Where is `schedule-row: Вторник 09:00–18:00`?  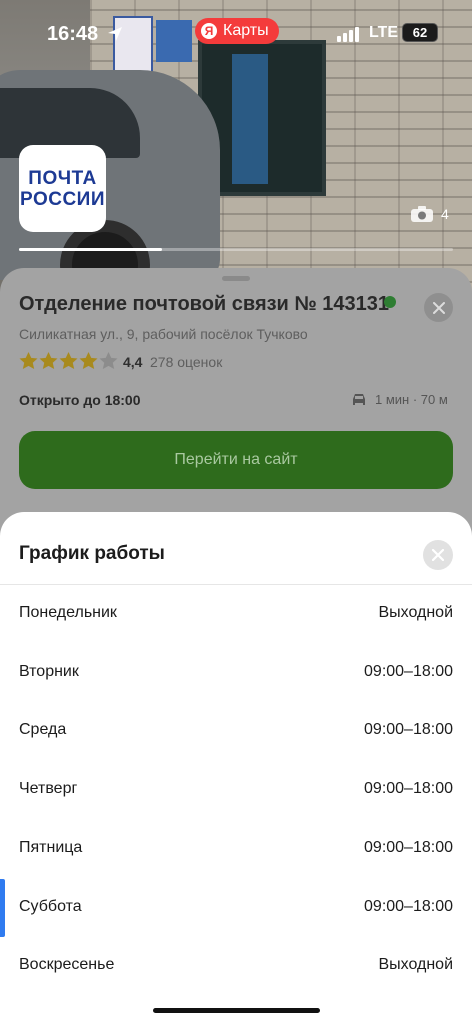 schedule-row: Вторник 09:00–18:00 is located at coordinates (236, 673).